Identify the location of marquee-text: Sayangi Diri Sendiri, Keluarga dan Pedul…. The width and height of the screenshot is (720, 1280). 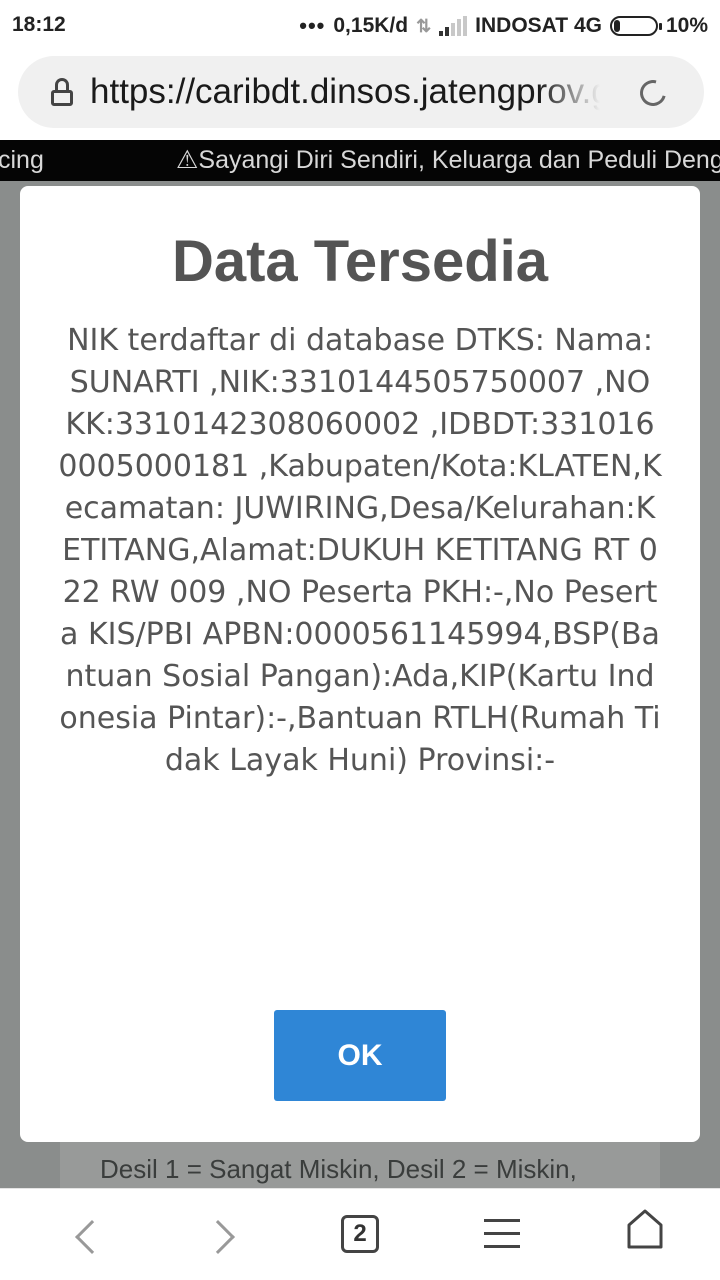
(459, 160).